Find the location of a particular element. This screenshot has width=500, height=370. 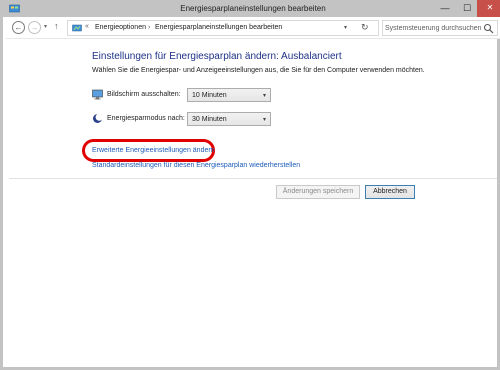

sleep-select: 30 Minuten ▾ is located at coordinates (229, 119).